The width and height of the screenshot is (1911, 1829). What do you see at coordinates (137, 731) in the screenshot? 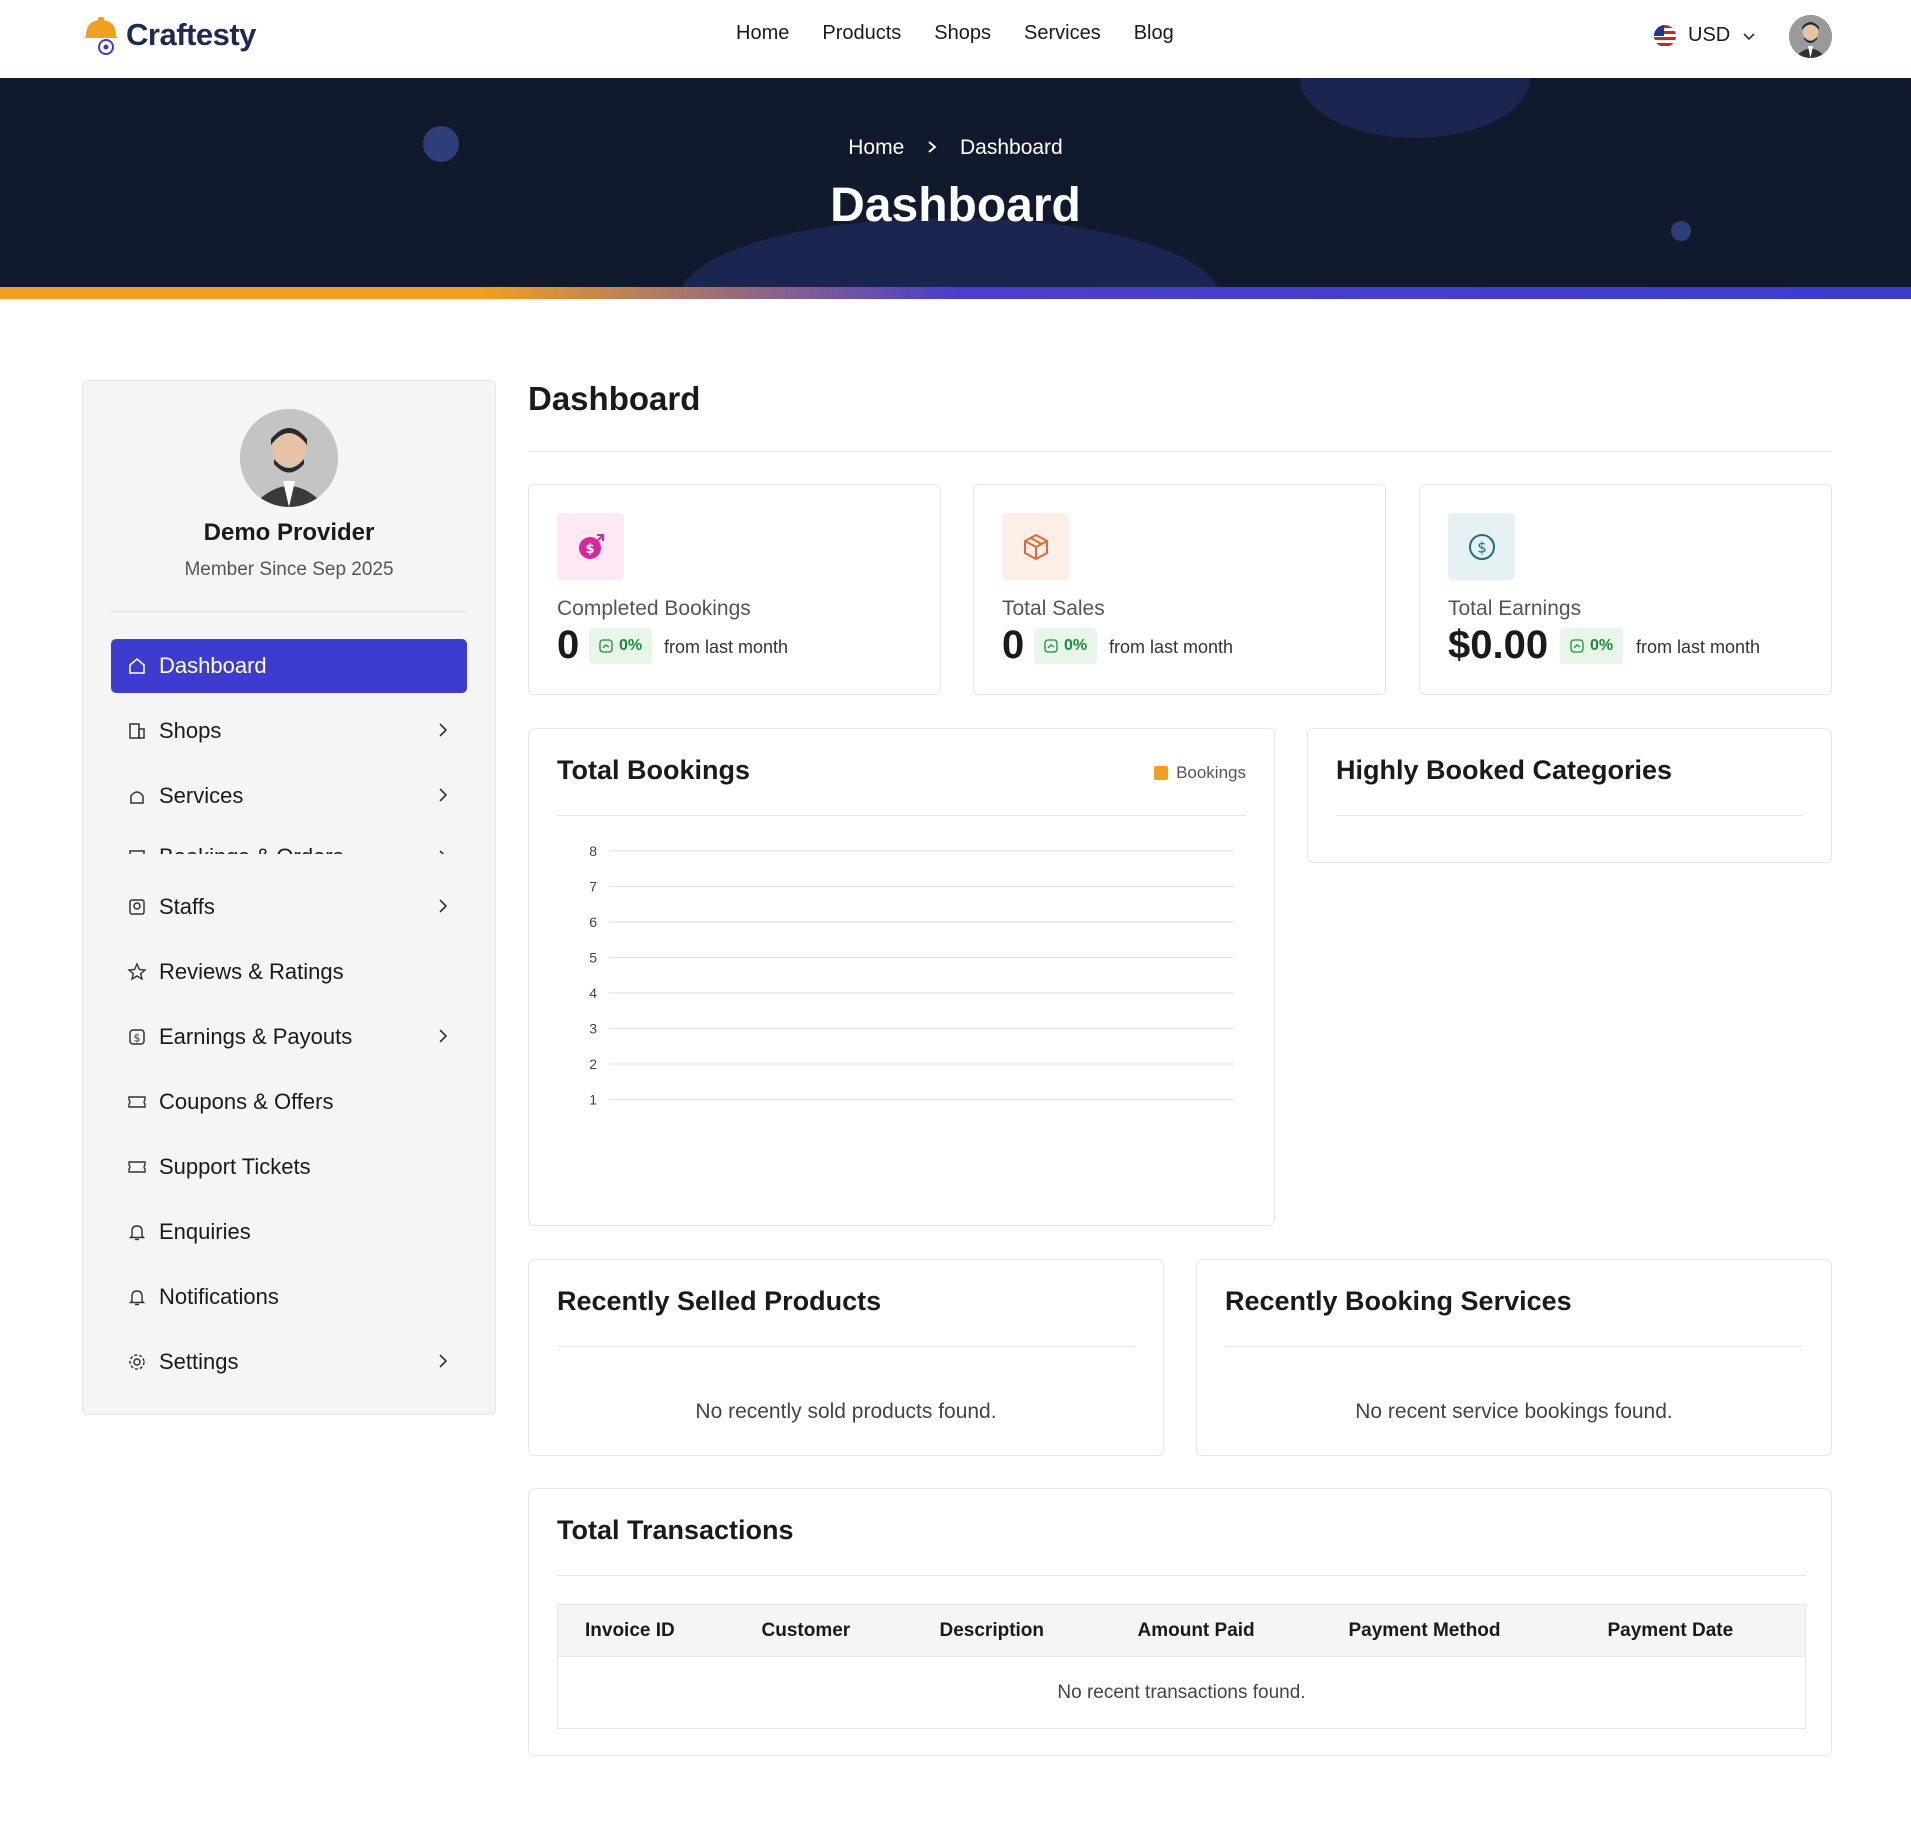
I see `shop-icon` at bounding box center [137, 731].